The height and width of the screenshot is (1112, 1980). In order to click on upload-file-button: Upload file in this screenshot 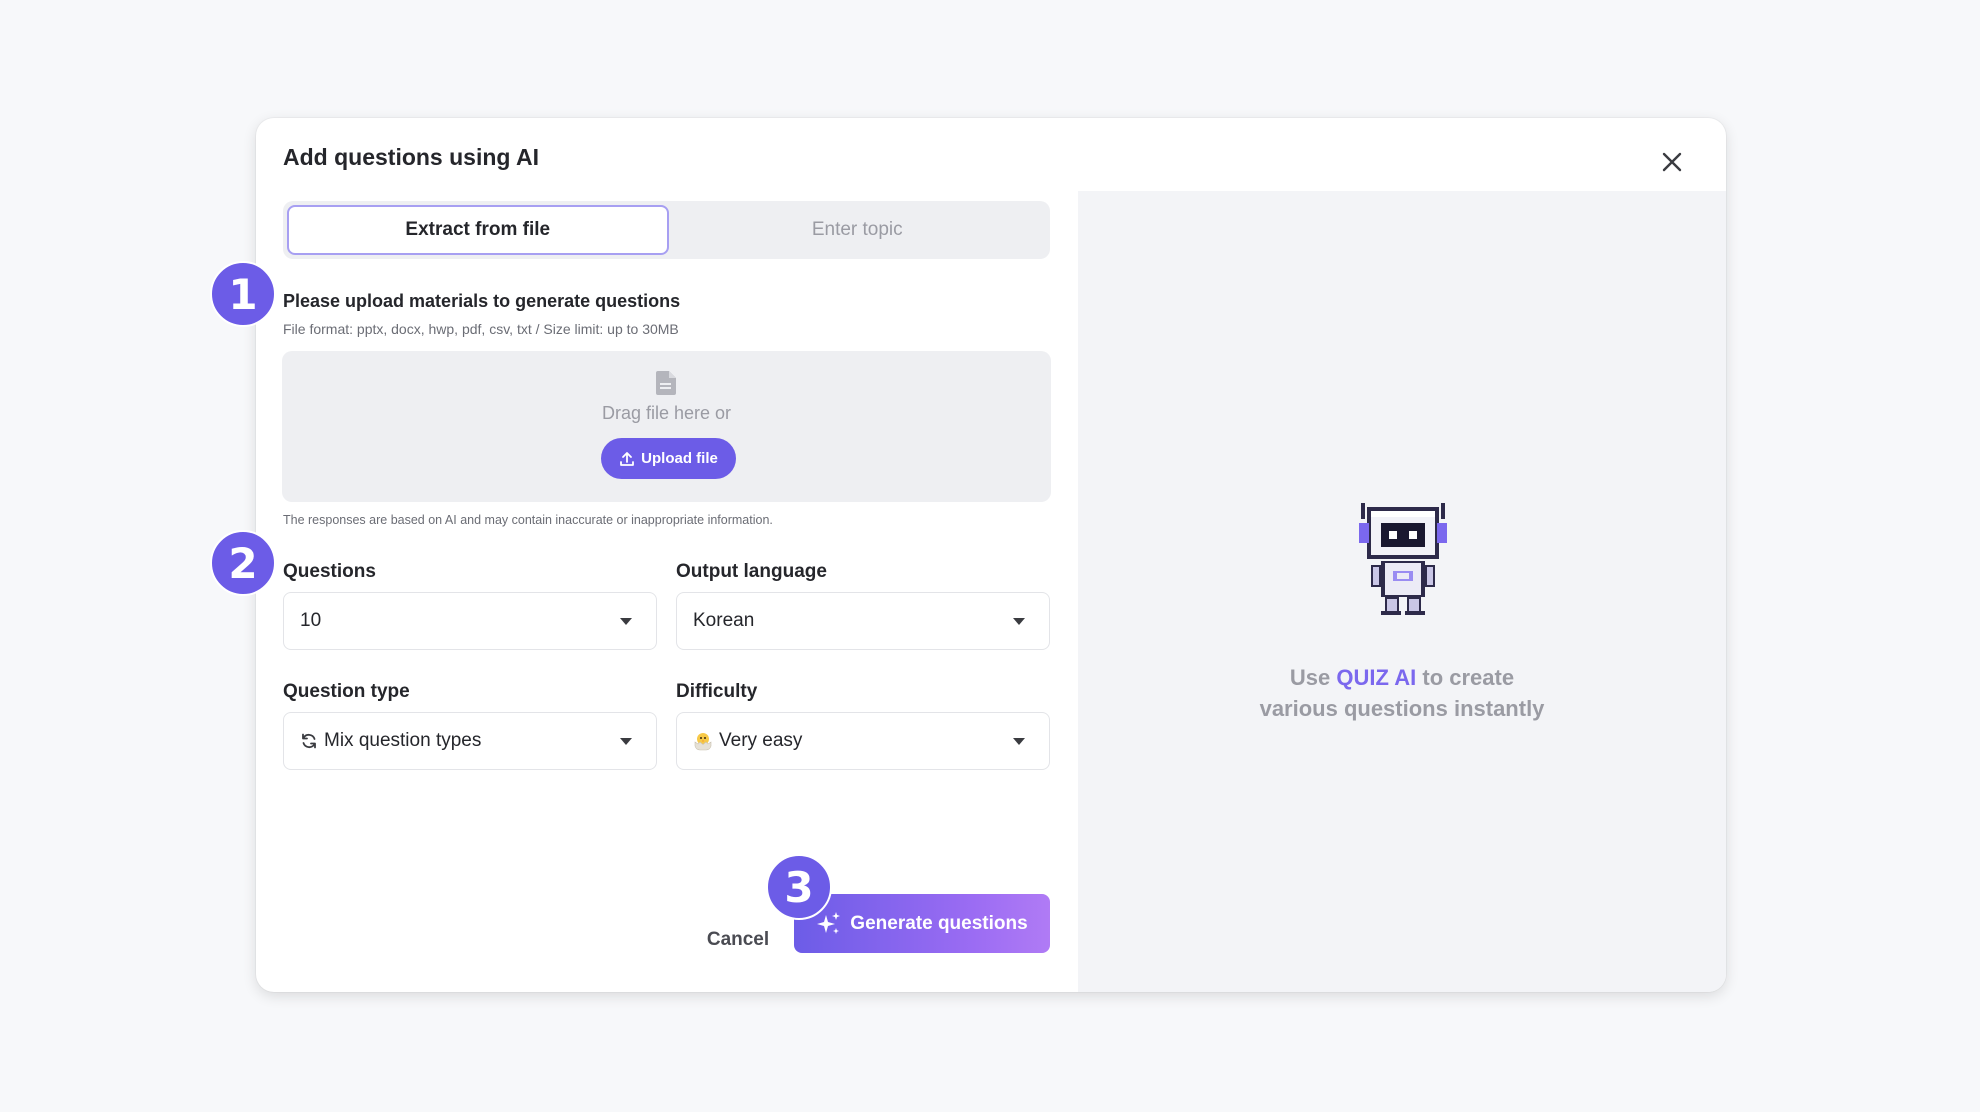, I will do `click(668, 458)`.